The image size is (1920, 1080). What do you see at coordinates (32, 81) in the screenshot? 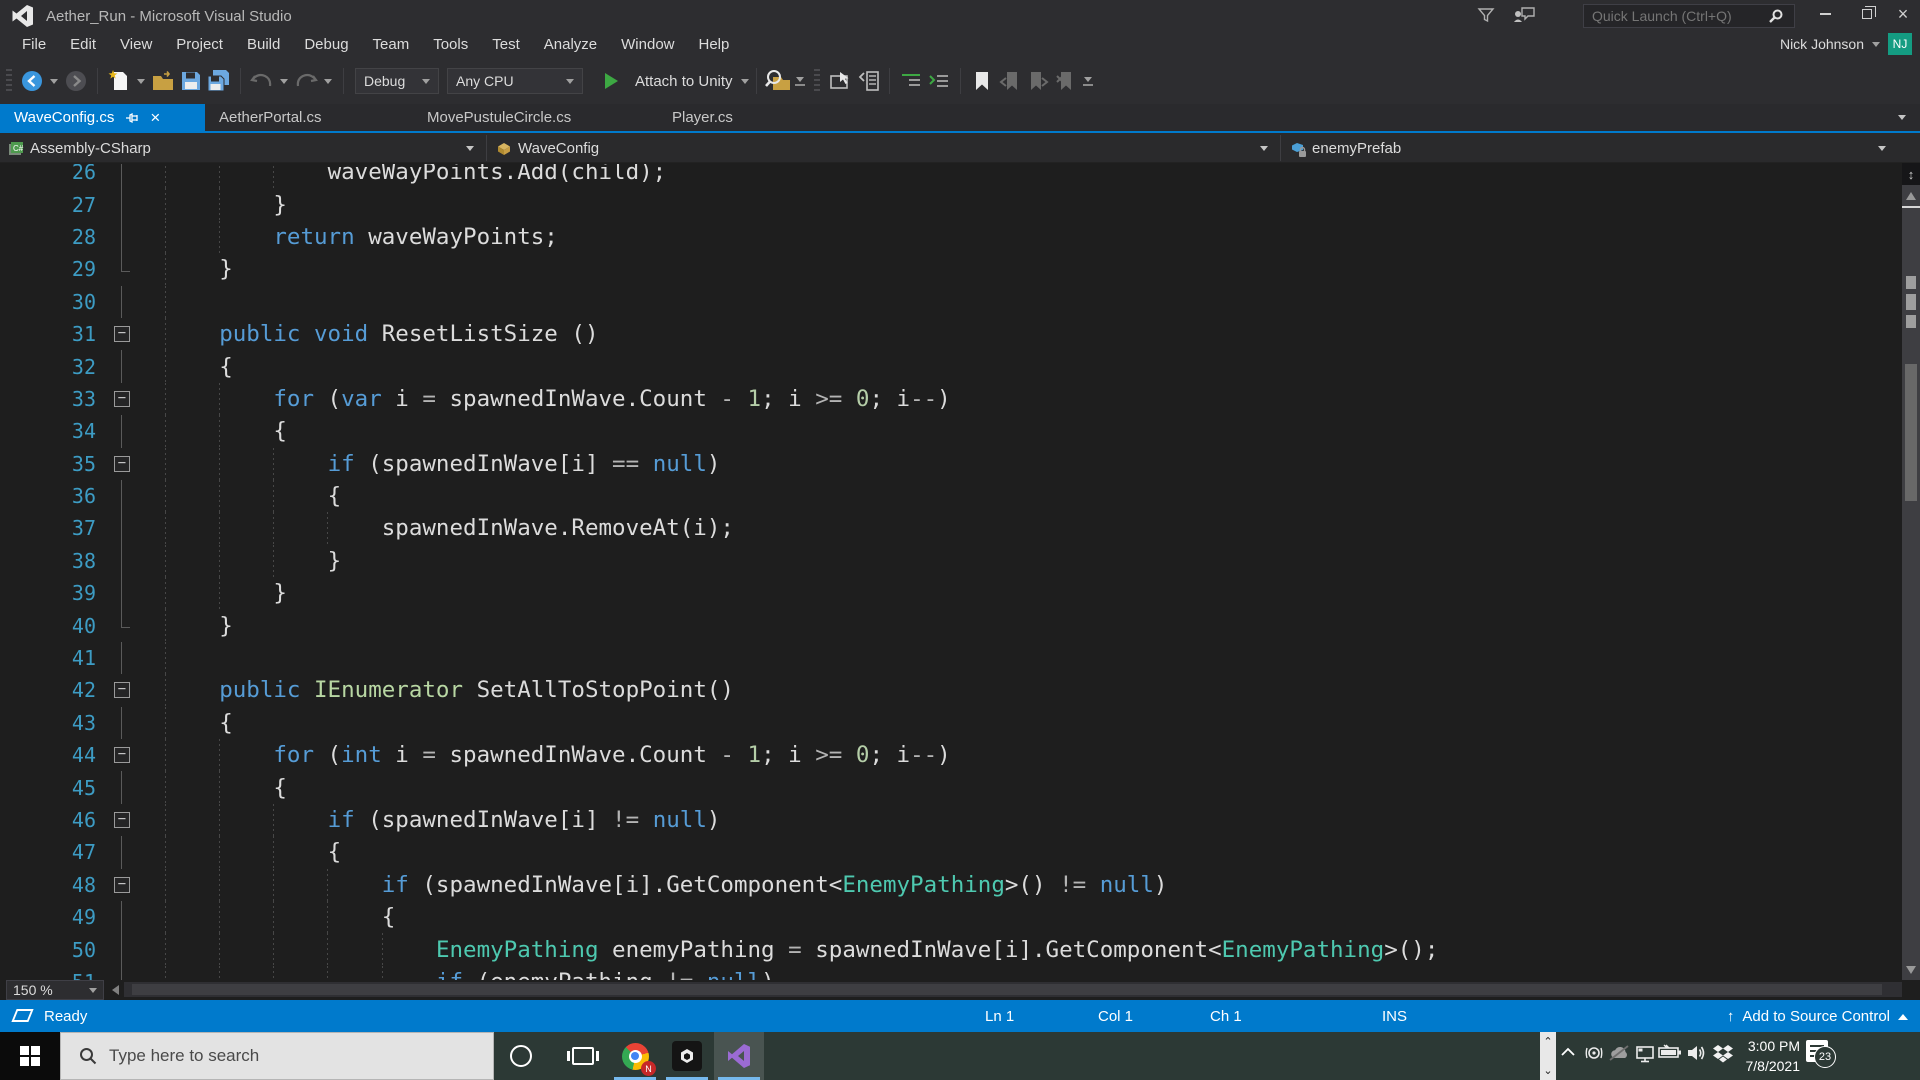
I see `navigate-back-button` at bounding box center [32, 81].